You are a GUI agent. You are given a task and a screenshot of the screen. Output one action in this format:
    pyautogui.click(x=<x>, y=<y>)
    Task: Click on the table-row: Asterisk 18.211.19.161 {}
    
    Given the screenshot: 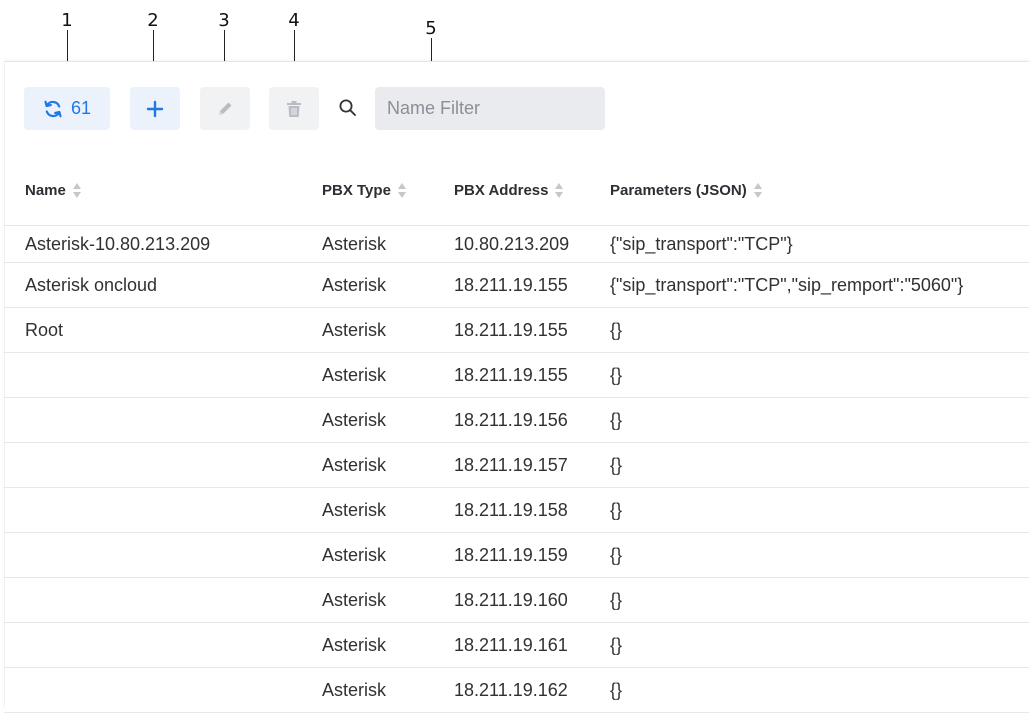 What is the action you would take?
    pyautogui.click(x=516, y=645)
    